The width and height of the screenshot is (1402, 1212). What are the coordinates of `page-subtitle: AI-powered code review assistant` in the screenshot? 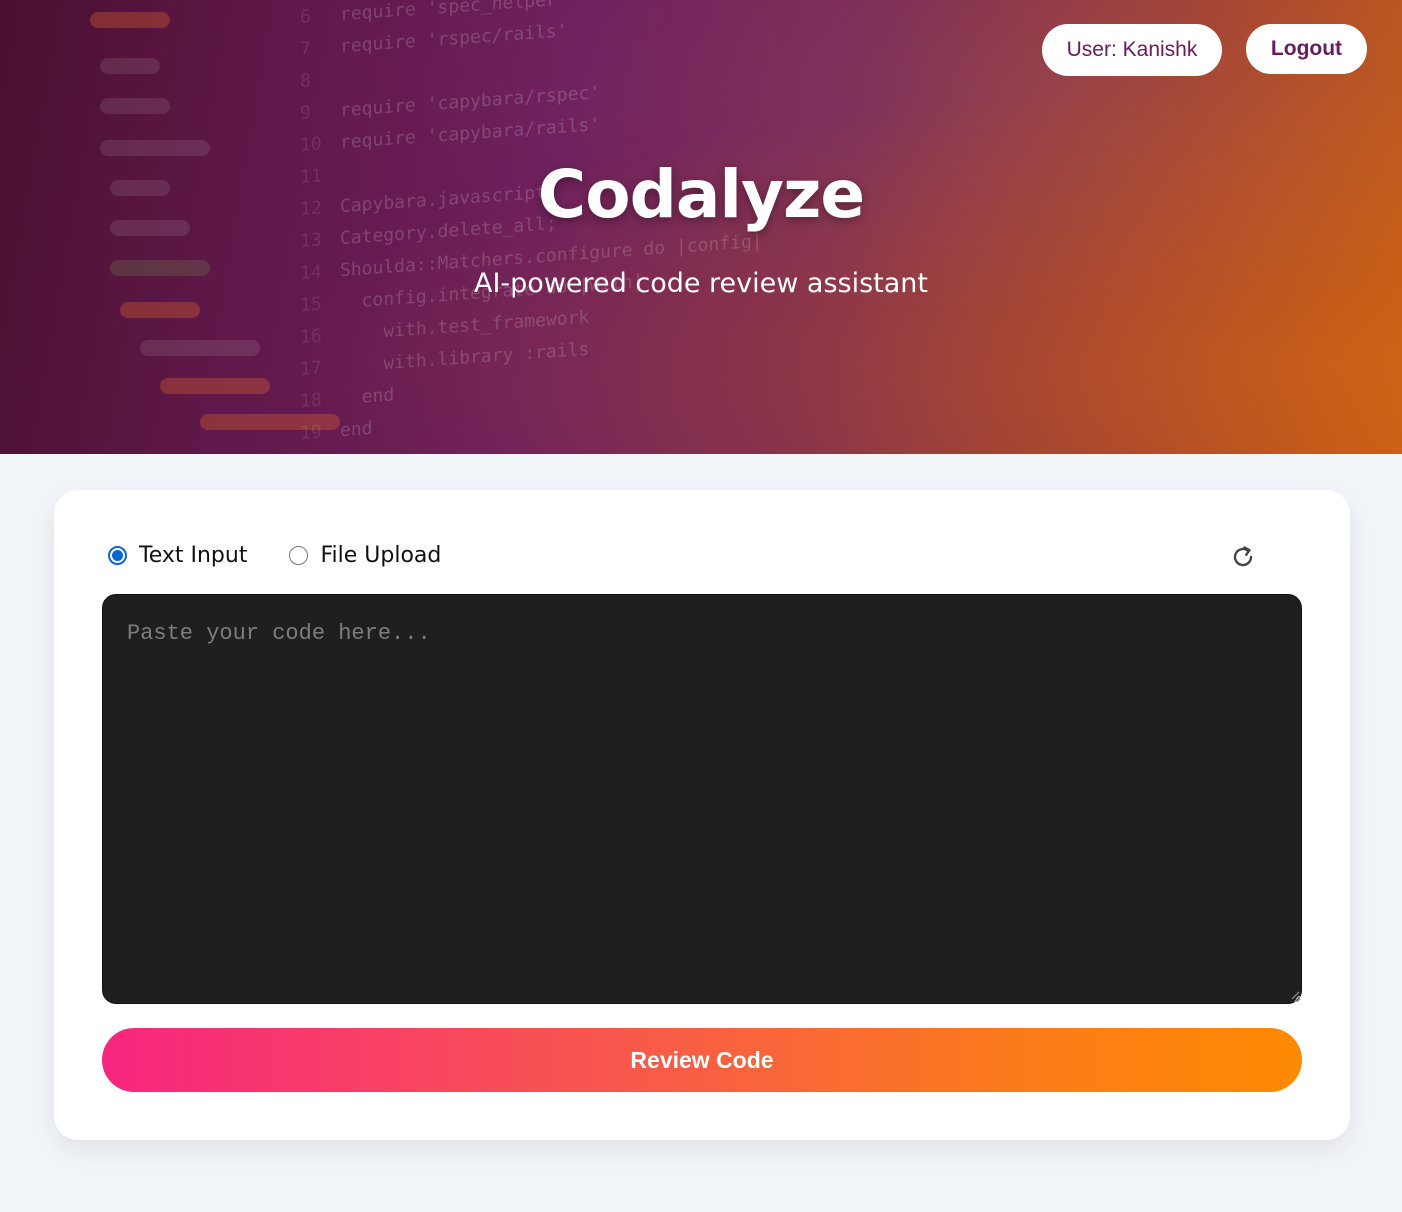 It's located at (701, 283).